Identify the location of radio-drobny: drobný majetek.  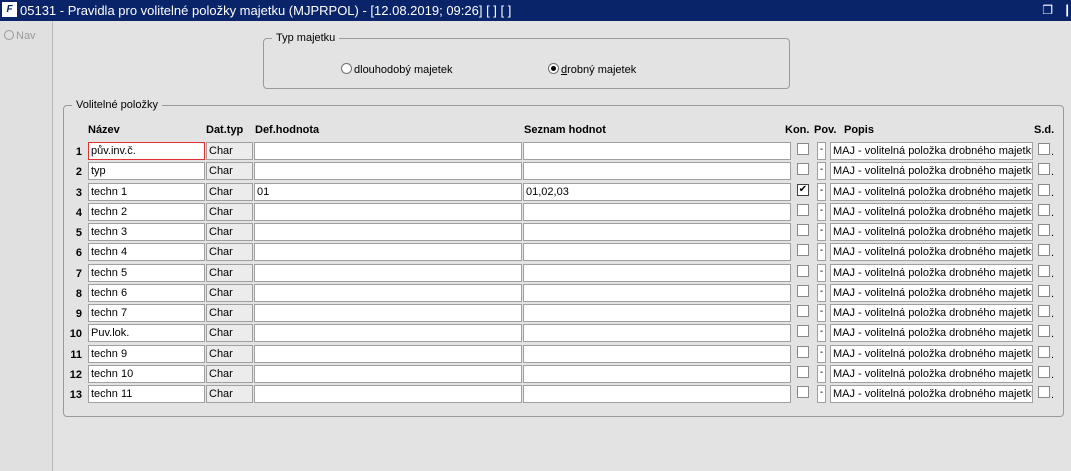
(592, 69).